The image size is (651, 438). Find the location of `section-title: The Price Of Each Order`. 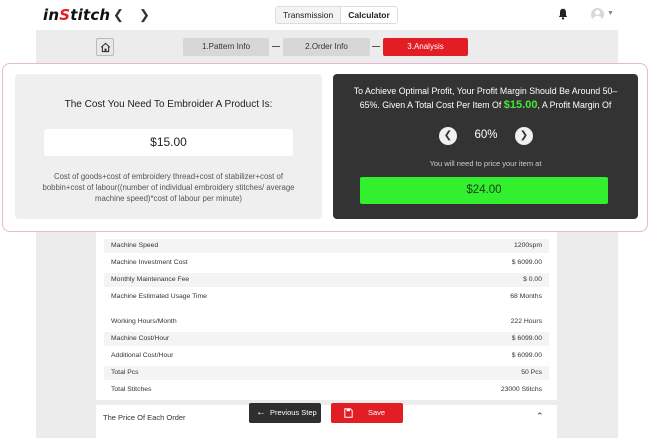

section-title: The Price Of Each Order is located at coordinates (144, 417).